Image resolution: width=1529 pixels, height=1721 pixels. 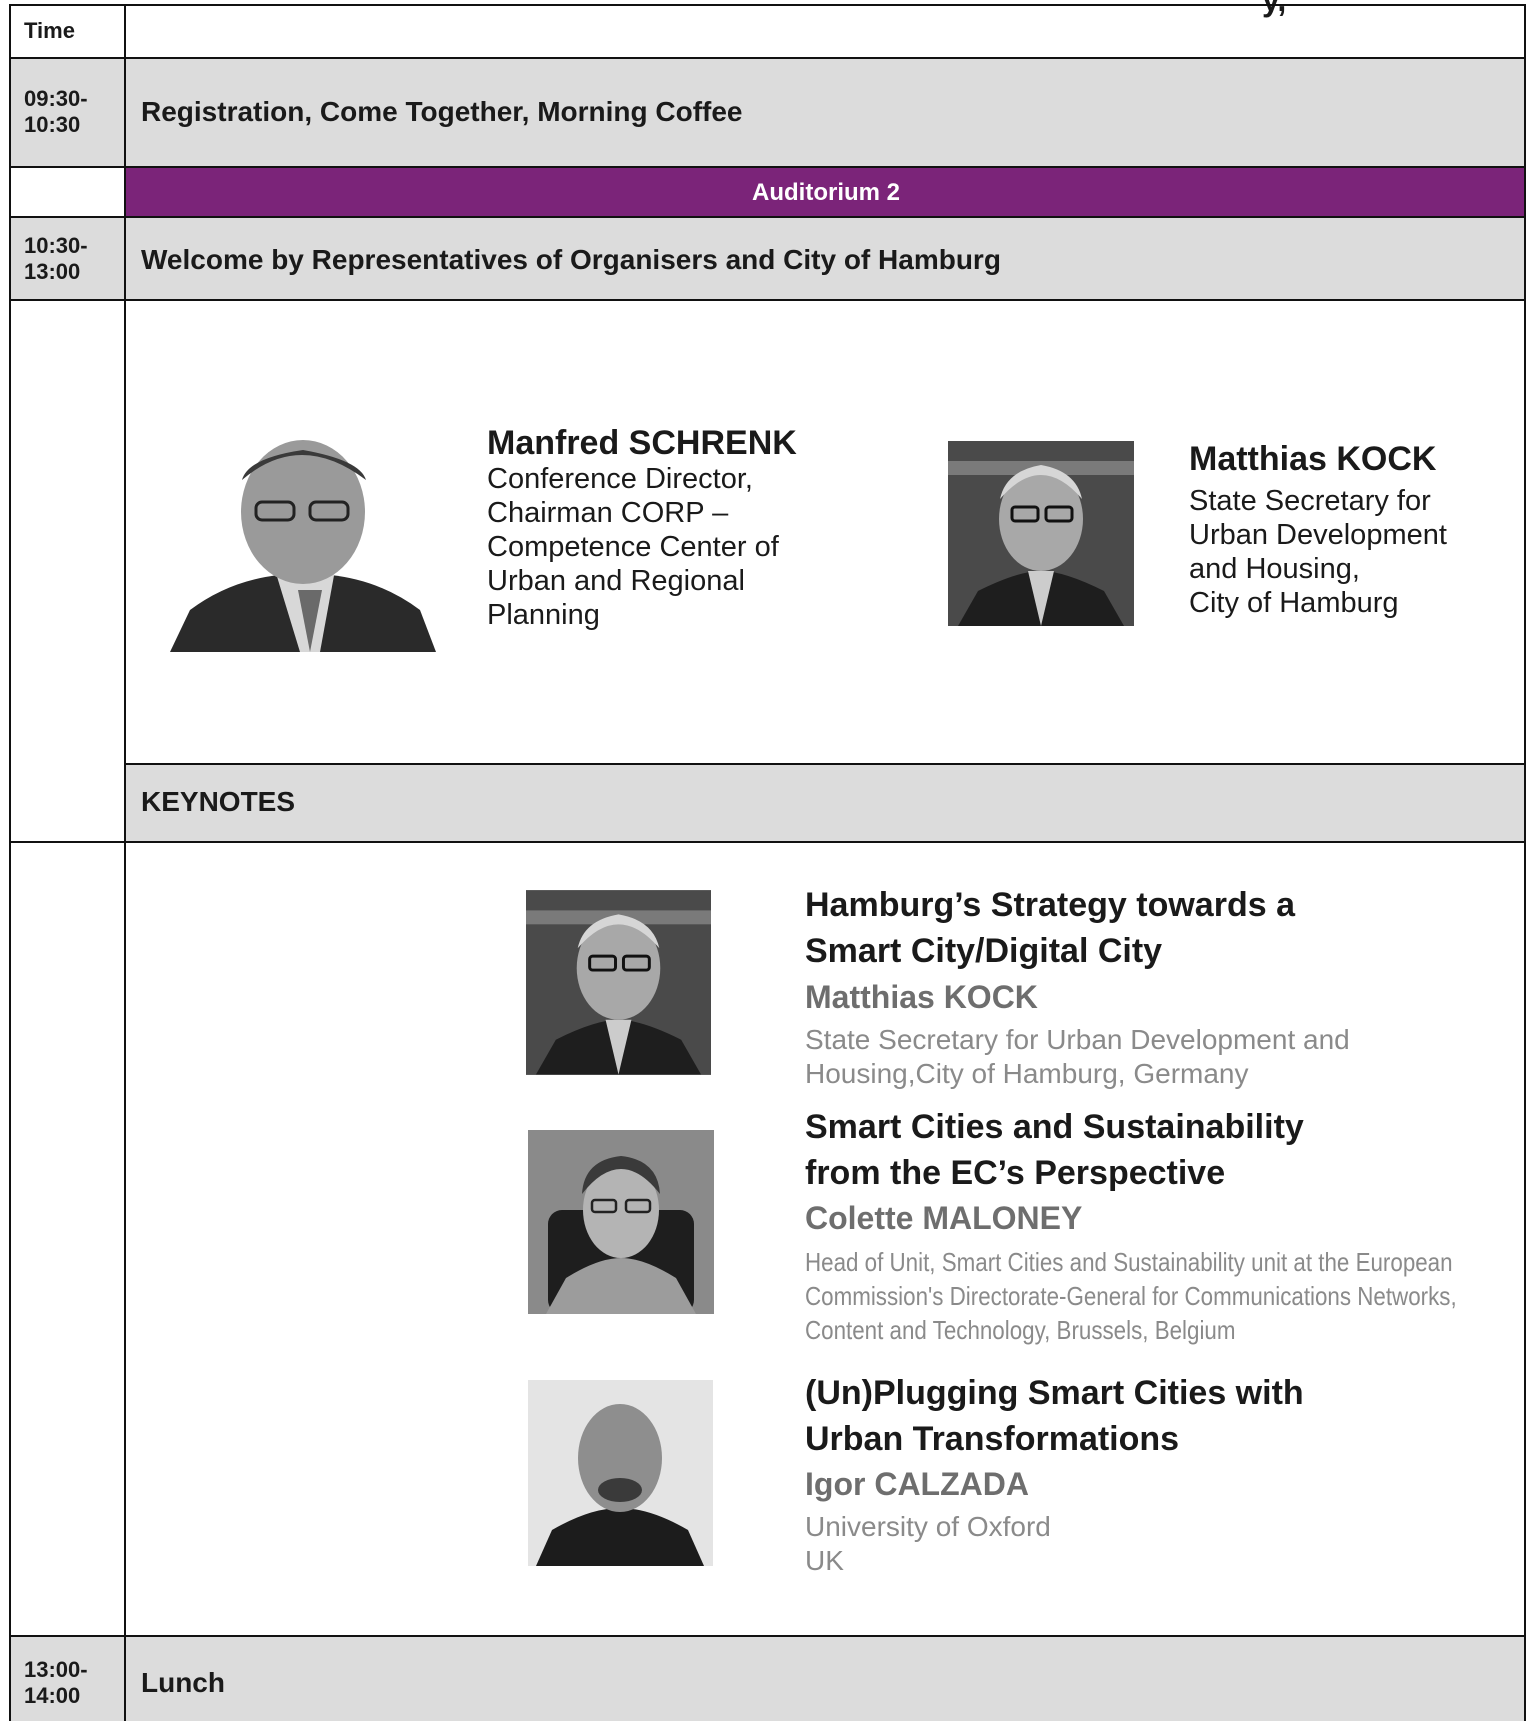 What do you see at coordinates (1041, 533) in the screenshot?
I see `speaker-photo-kock` at bounding box center [1041, 533].